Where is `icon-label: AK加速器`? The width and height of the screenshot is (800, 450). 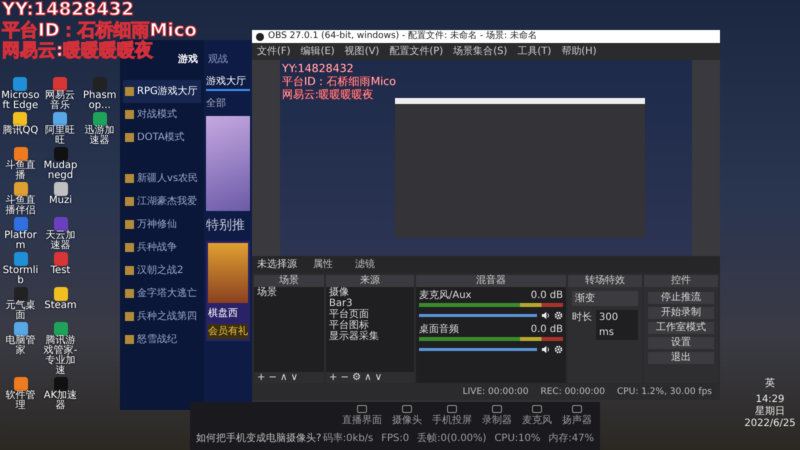 icon-label: AK加速器 is located at coordinates (60, 401).